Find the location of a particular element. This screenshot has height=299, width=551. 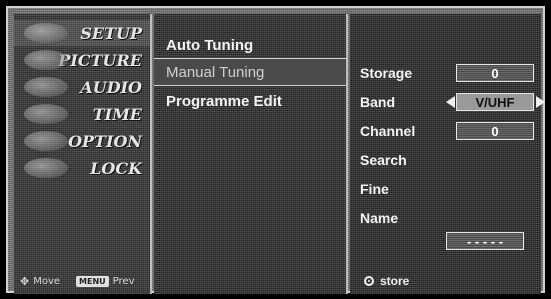

menu-item-option: OPTION is located at coordinates (82, 141).